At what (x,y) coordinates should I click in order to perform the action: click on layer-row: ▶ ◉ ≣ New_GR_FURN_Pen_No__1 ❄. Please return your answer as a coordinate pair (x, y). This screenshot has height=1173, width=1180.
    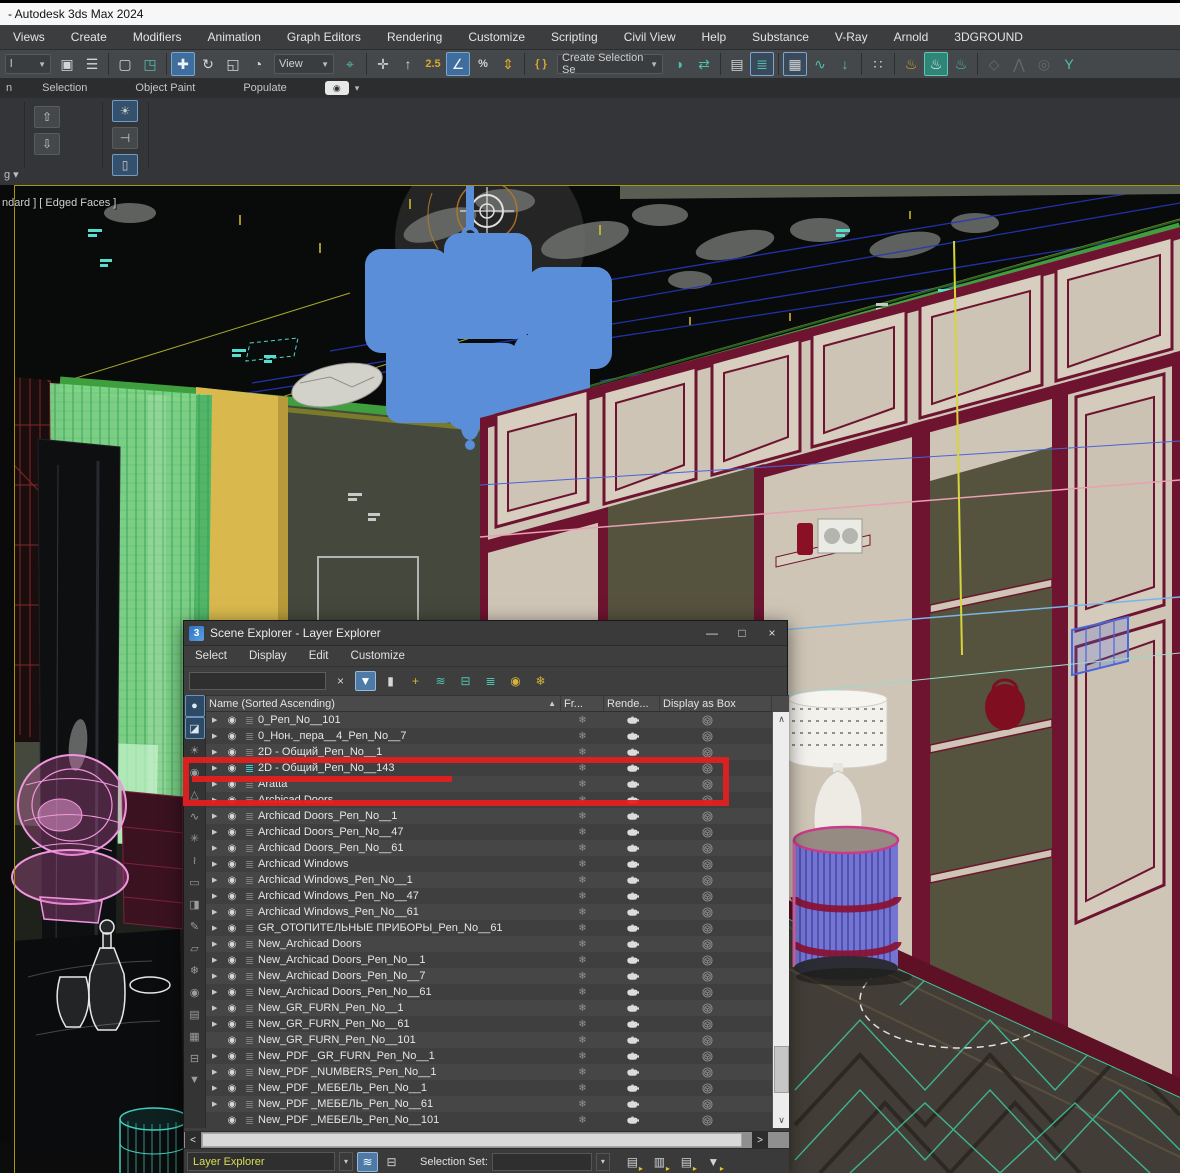
    Looking at the image, I should click on (489, 1008).